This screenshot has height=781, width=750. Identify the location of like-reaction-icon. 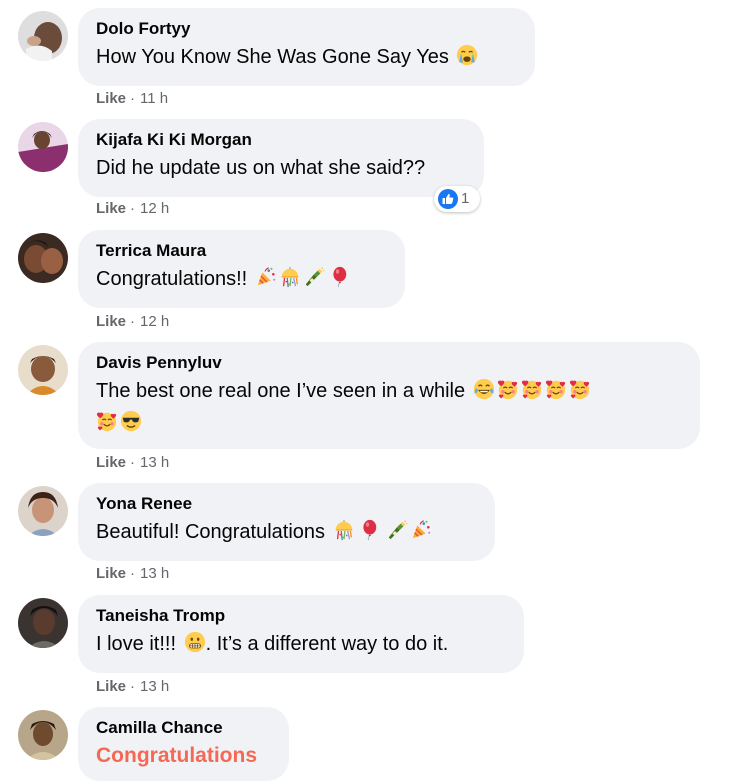
(448, 201).